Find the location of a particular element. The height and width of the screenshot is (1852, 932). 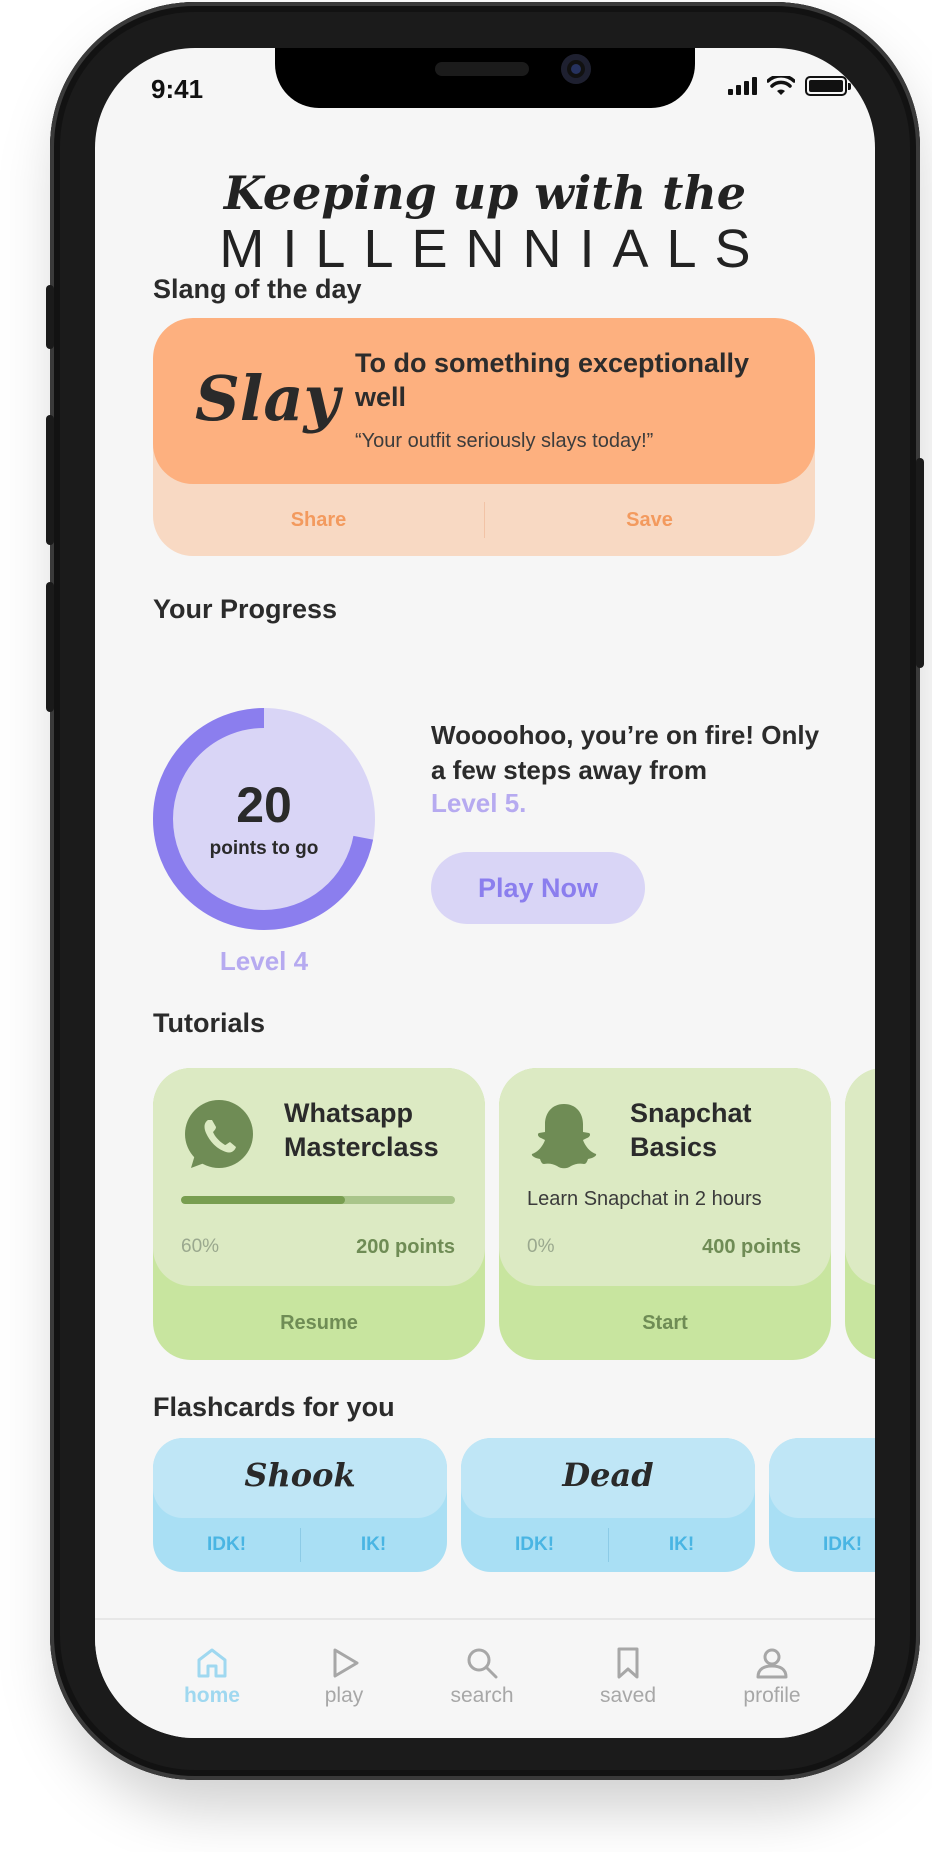

tutorial-description: Learn Snapchat in 2 hours is located at coordinates (644, 1199).